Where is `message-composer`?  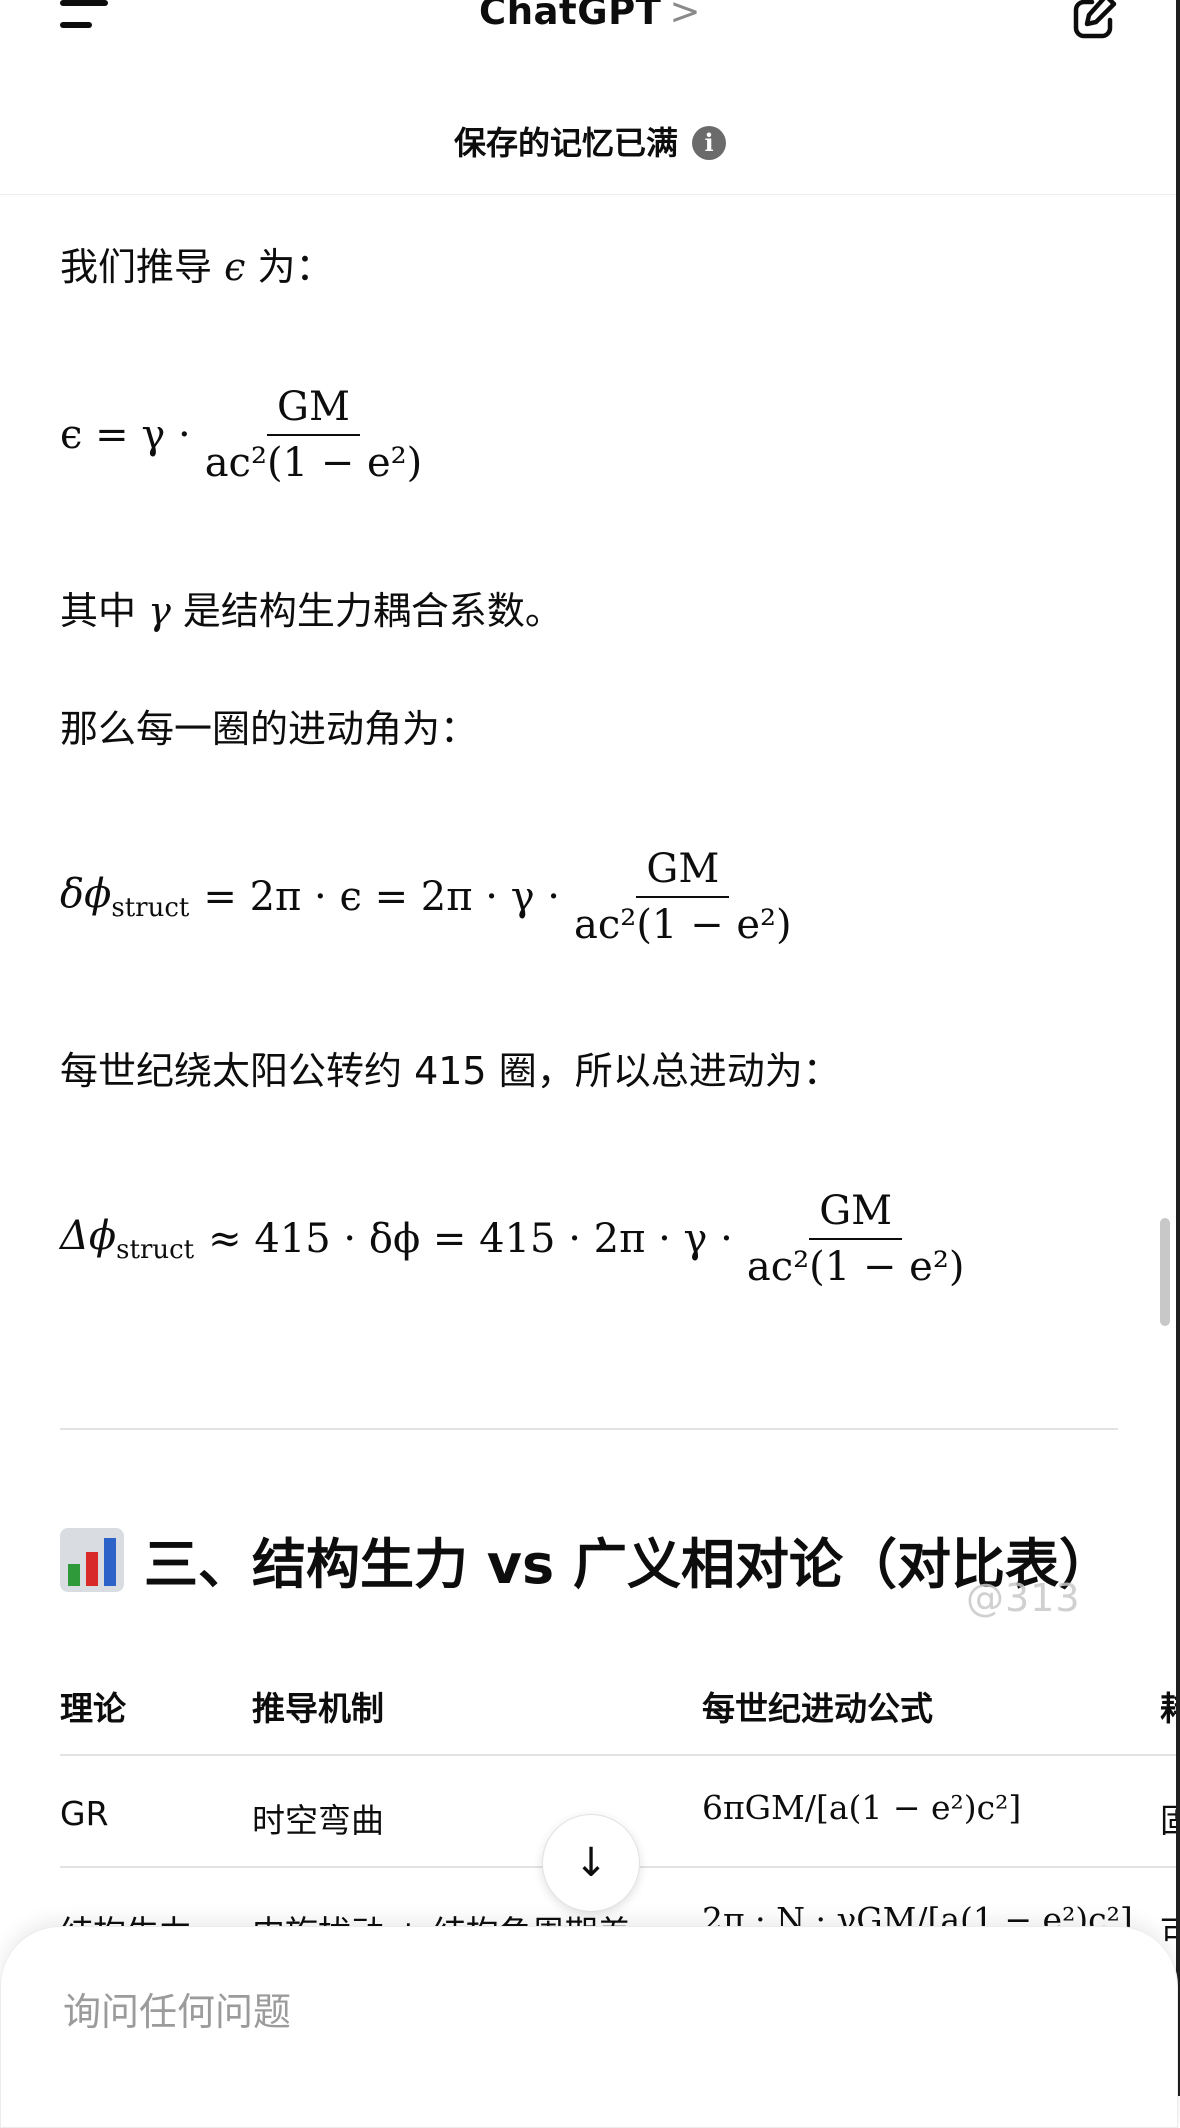 message-composer is located at coordinates (589, 2027).